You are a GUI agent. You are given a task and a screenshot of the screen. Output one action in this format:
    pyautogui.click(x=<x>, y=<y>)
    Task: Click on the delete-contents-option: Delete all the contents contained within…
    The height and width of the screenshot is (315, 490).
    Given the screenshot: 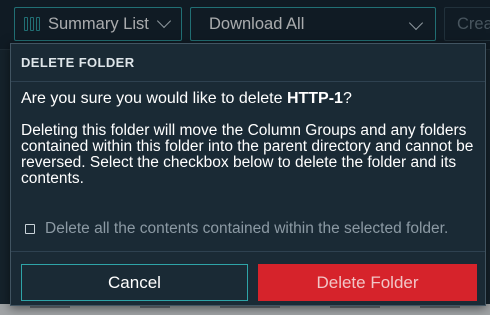 What is the action you would take?
    pyautogui.click(x=236, y=229)
    